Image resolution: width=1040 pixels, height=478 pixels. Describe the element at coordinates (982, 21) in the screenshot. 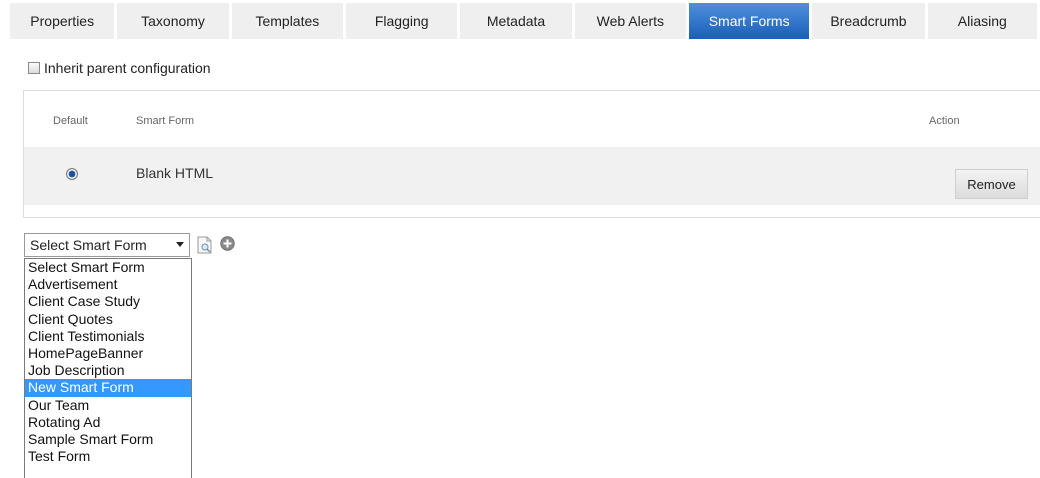

I see `tab-aliasing: Aliasing` at that location.